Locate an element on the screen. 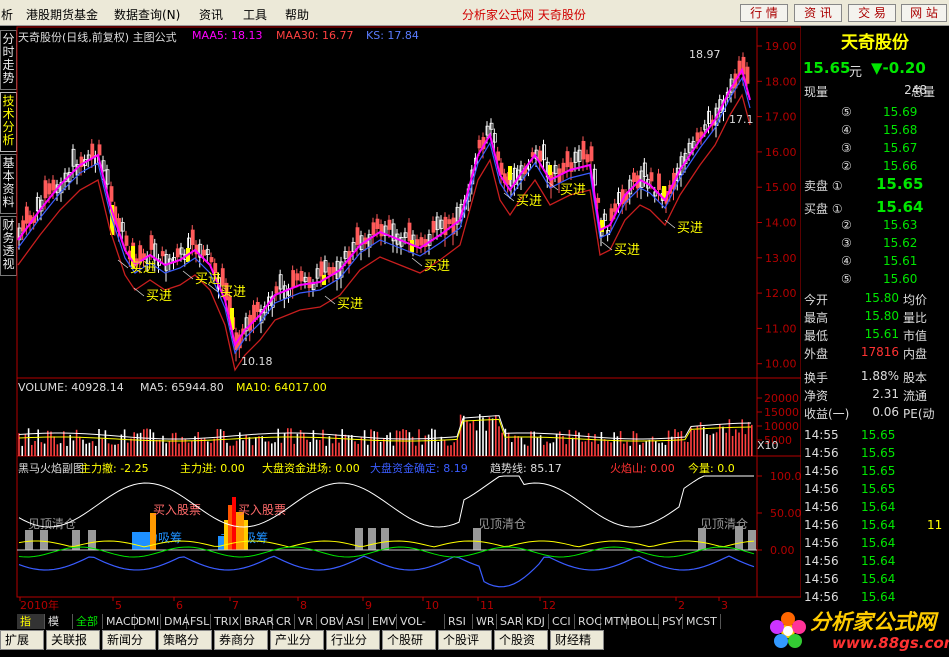 The width and height of the screenshot is (949, 657). bottom-tab: 个股资讯 is located at coordinates (521, 643).